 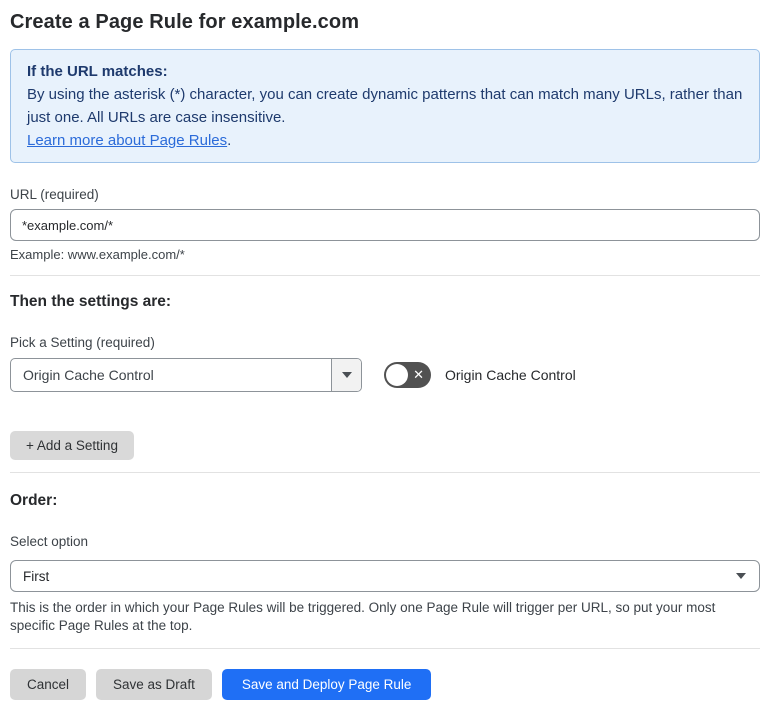 I want to click on link-period: ., so click(x=229, y=140).